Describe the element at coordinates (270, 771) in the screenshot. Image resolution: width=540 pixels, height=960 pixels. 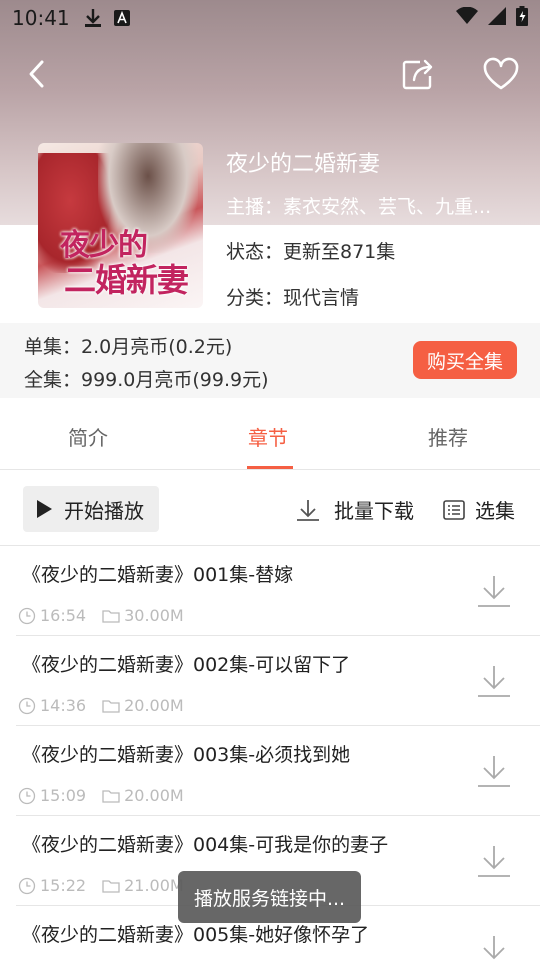
I see `episode-item: 《夜少的二婚新妻》003集-必须找到她 15:09 20.00M` at that location.